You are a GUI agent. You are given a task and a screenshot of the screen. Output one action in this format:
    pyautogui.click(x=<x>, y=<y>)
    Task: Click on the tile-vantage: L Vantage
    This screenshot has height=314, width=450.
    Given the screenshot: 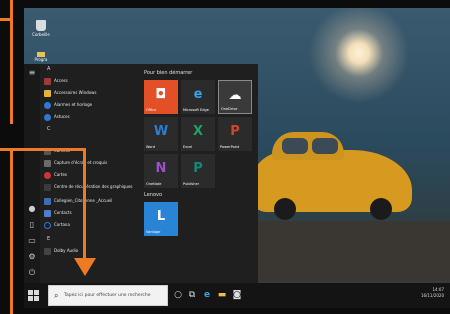 What is the action you would take?
    pyautogui.click(x=161, y=219)
    